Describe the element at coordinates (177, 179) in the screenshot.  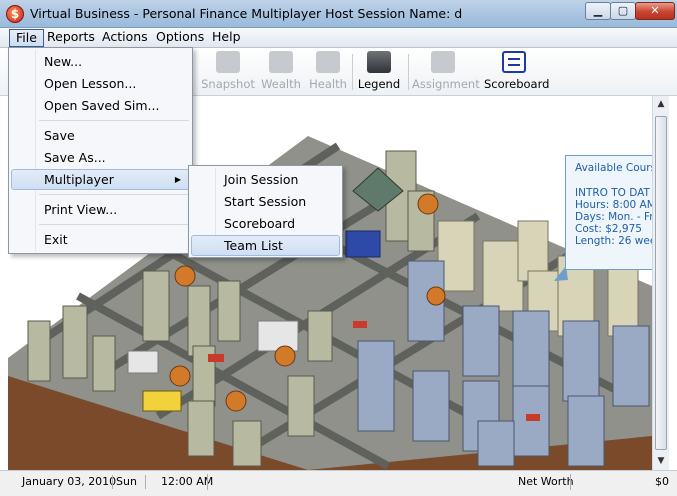
I see `chevron-right-icon: ▶` at that location.